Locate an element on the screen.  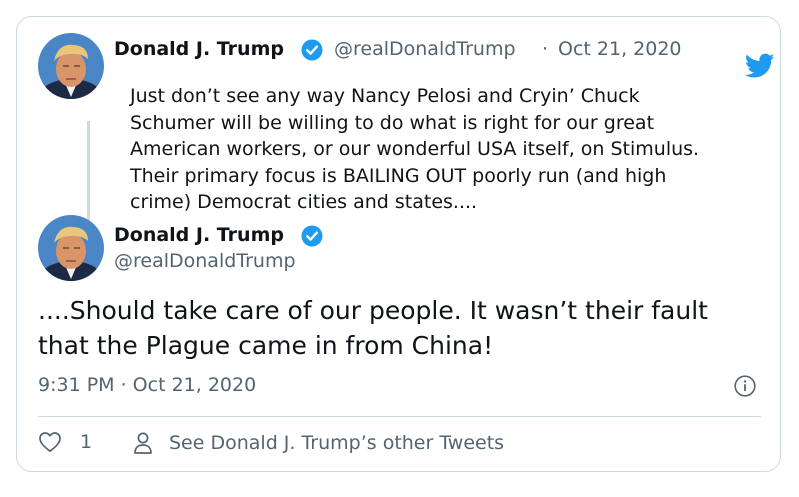
info-icon is located at coordinates (745, 386).